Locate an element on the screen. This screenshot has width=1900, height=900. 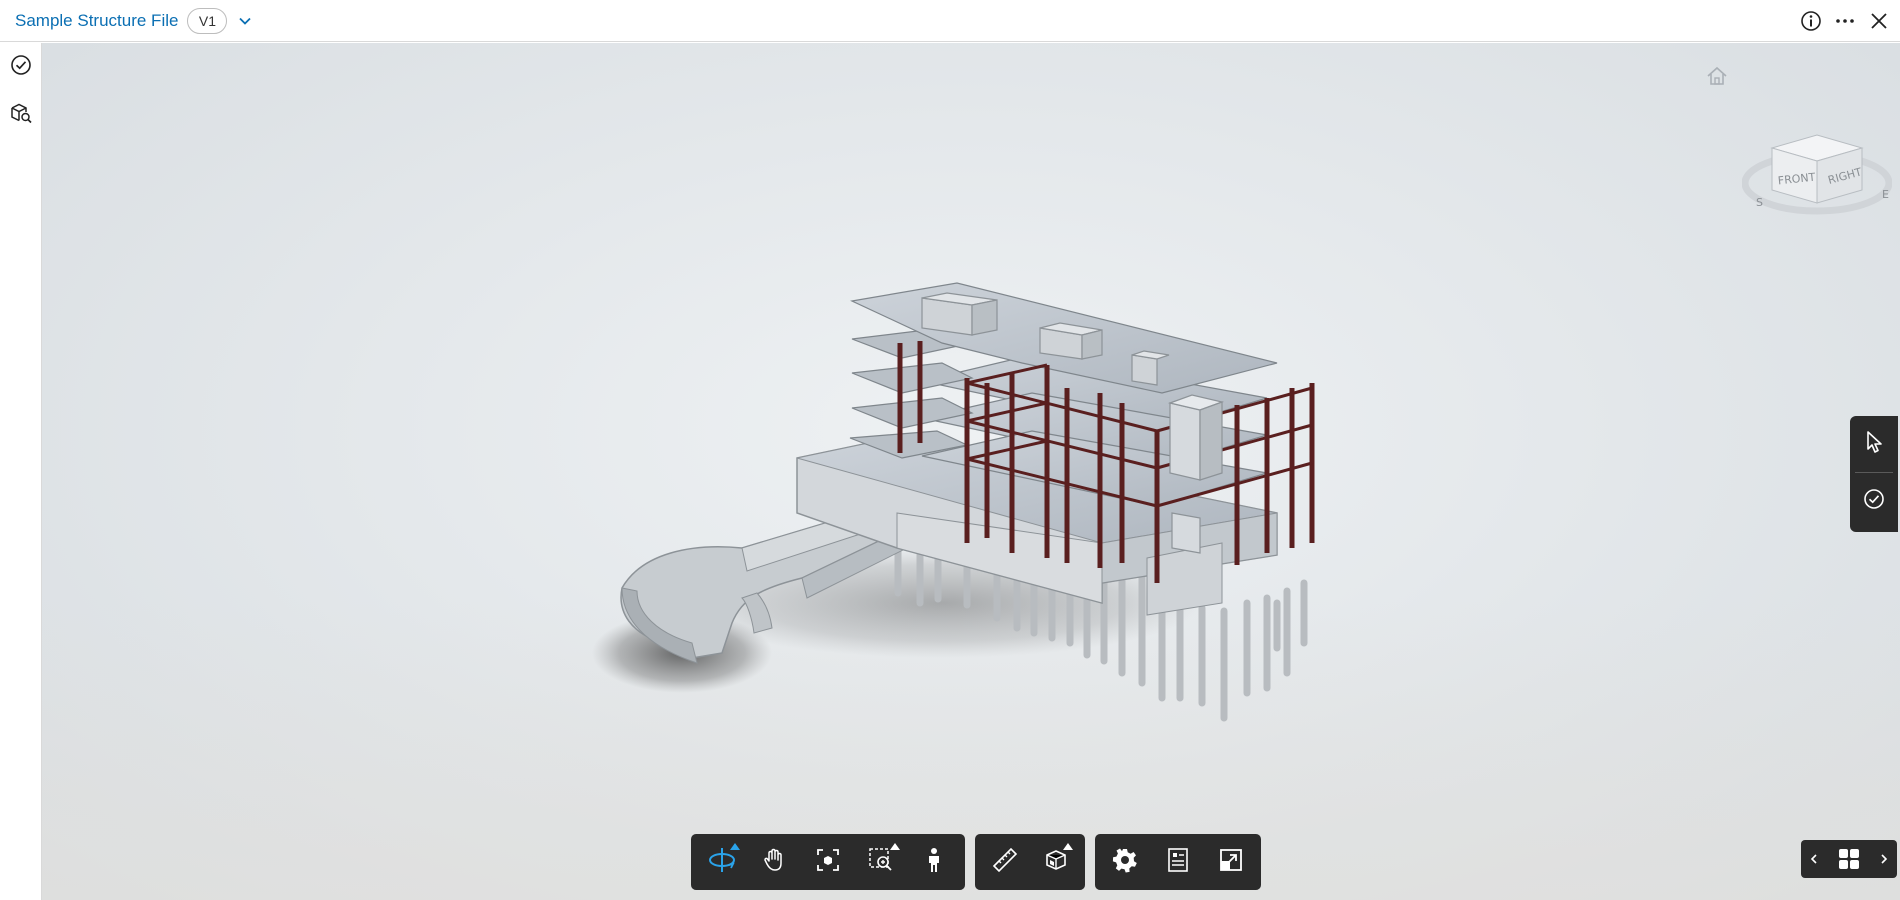
navigation-toolbar is located at coordinates (828, 862).